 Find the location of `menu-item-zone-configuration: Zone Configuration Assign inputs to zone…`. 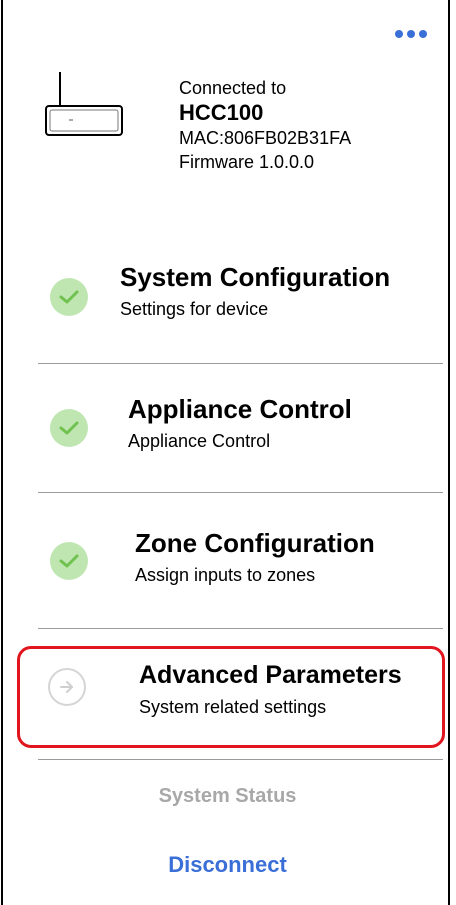

menu-item-zone-configuration: Zone Configuration Assign inputs to zone… is located at coordinates (227, 578).